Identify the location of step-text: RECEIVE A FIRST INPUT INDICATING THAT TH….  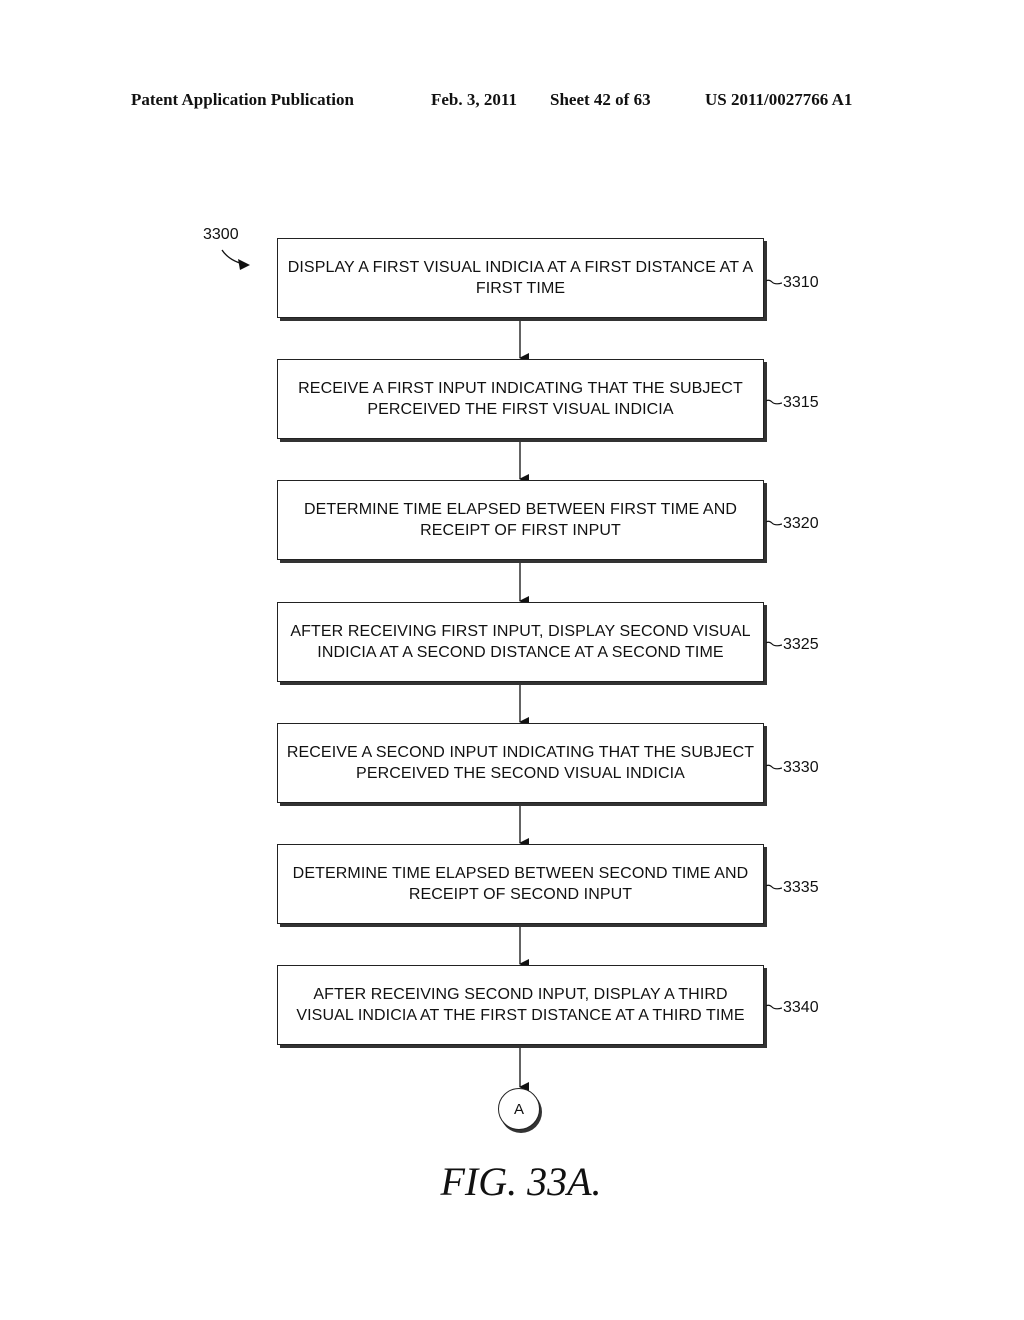
(520, 399).